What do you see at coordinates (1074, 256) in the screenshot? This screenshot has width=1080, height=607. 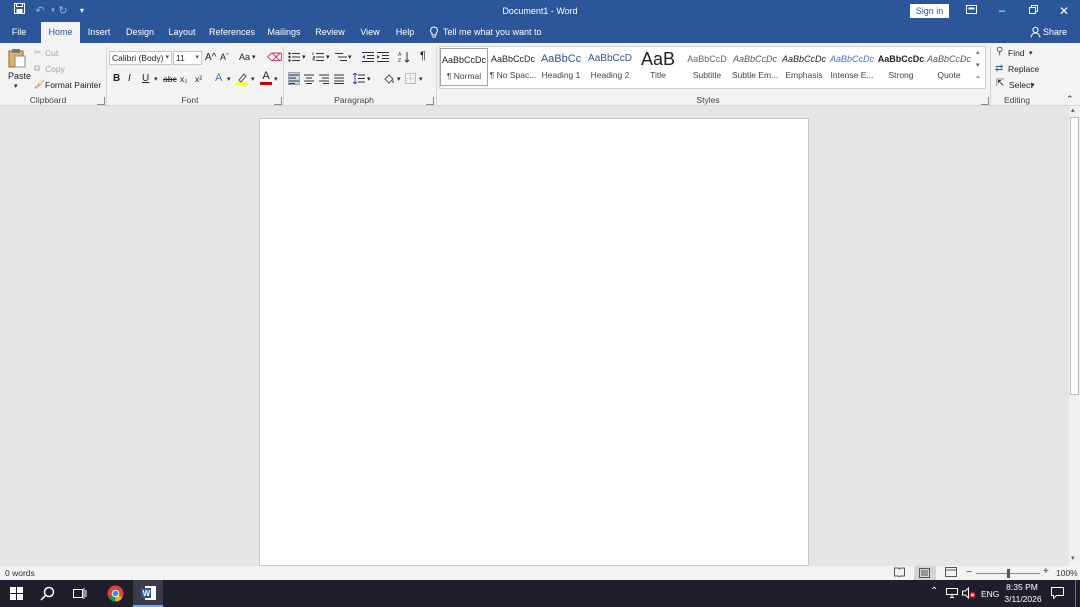 I see `scrollbar-thumb` at bounding box center [1074, 256].